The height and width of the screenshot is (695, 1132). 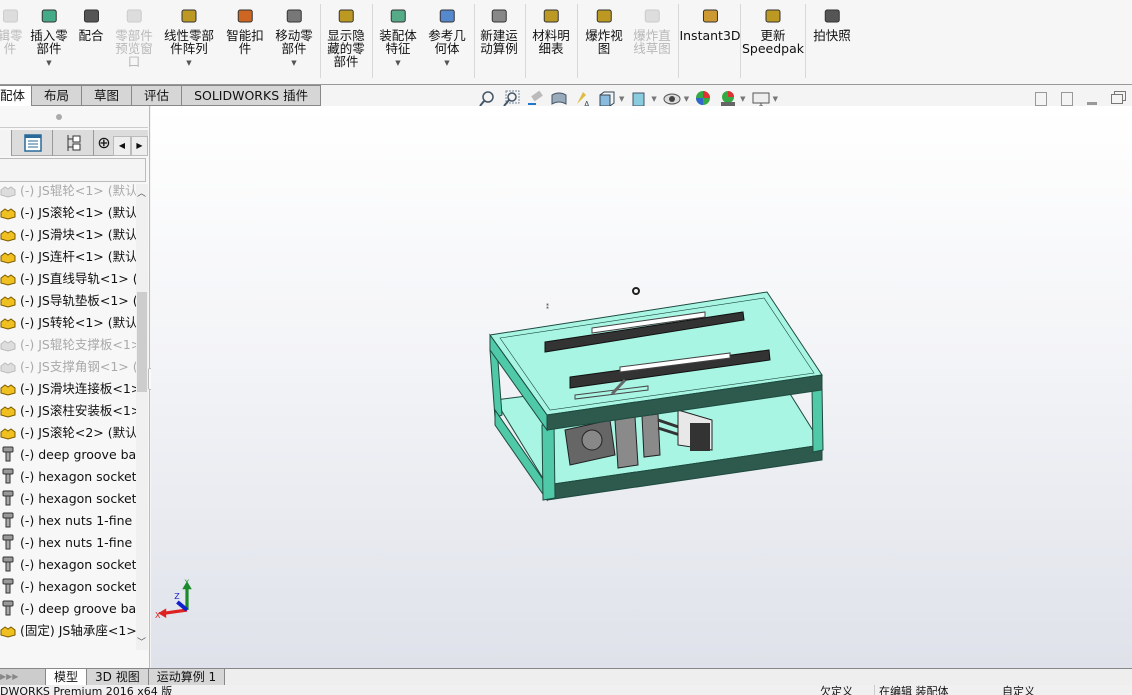 What do you see at coordinates (142, 417) in the screenshot?
I see `tree-scrollbar: ︿ ﹀` at bounding box center [142, 417].